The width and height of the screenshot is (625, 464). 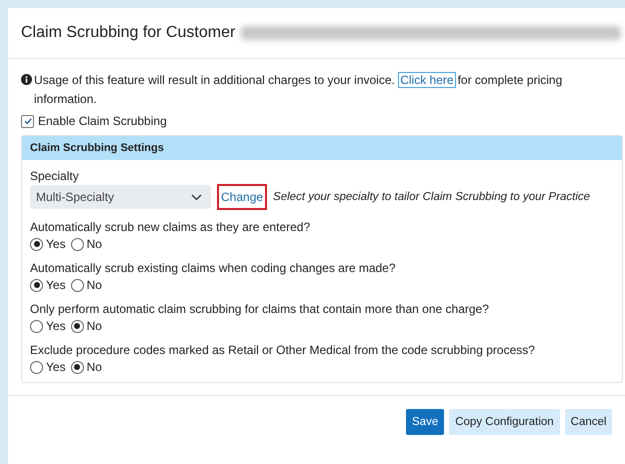 What do you see at coordinates (283, 350) in the screenshot?
I see `question-text: Exclude procedure codes marked as Retail or Other Medical from the code scrubbing process?` at bounding box center [283, 350].